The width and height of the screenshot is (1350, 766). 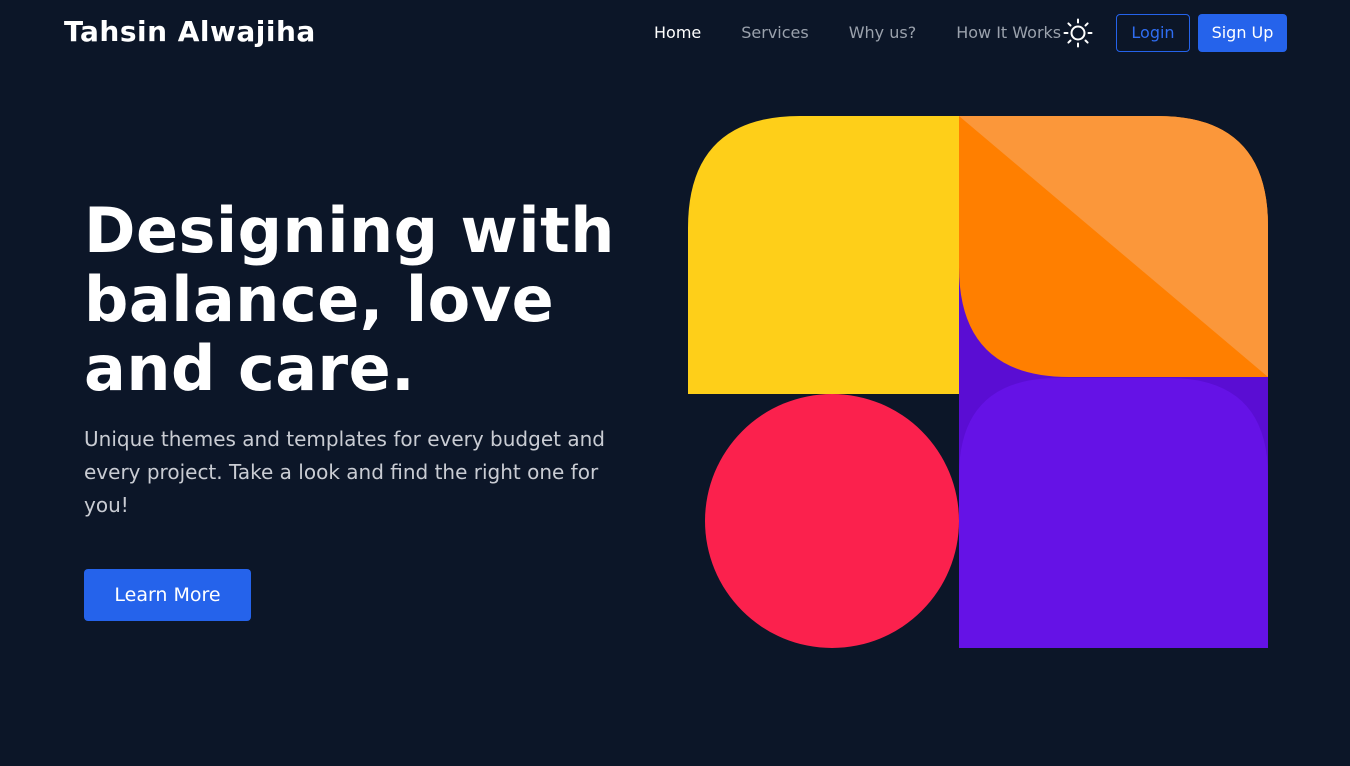 What do you see at coordinates (1113, 513) in the screenshot?
I see `purple-arch` at bounding box center [1113, 513].